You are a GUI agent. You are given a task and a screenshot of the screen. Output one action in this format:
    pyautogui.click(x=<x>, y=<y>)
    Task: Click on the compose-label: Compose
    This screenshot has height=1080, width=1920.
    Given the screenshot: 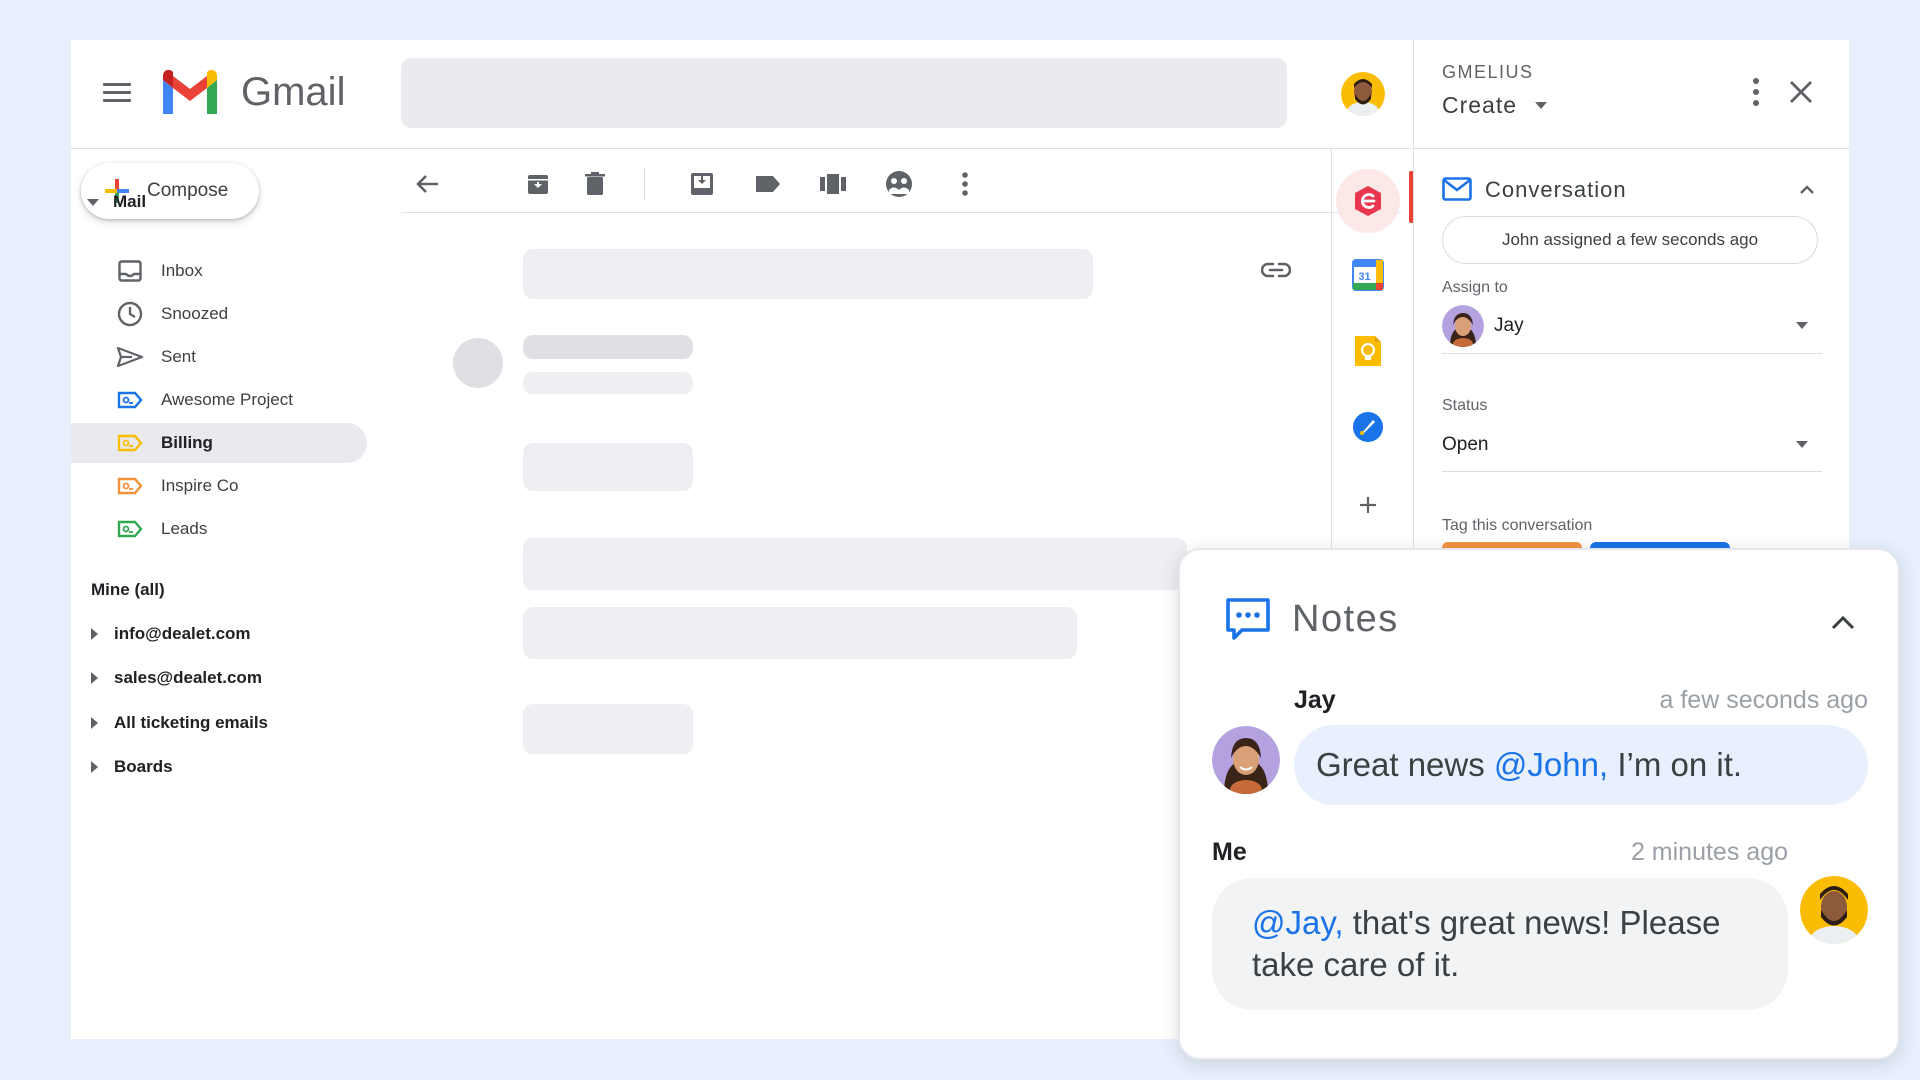 What is the action you would take?
    pyautogui.click(x=188, y=190)
    